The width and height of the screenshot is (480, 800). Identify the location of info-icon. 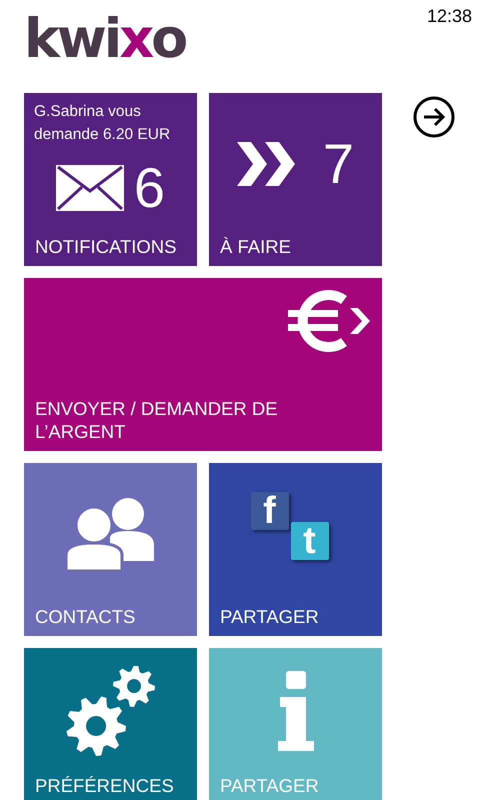
(296, 711).